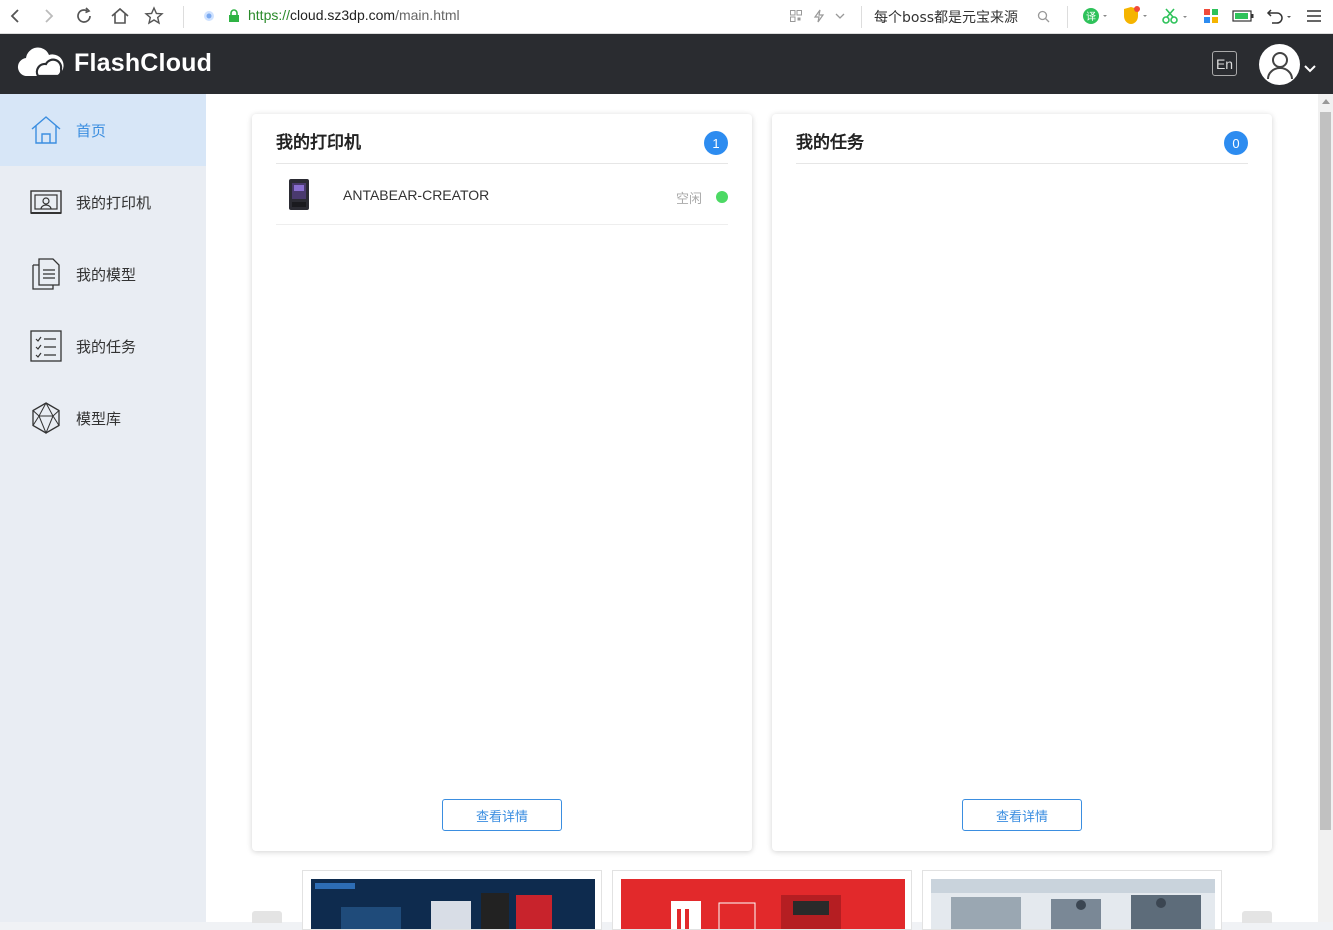 This screenshot has height=930, width=1333. What do you see at coordinates (103, 508) in the screenshot?
I see `sidebar: 首页 我的打印机 我的模型 我的任务 模型库` at bounding box center [103, 508].